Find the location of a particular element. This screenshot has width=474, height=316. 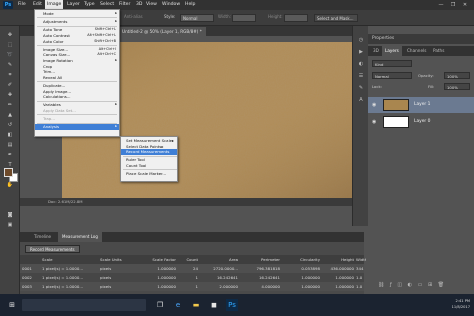

column-header: Count is located at coordinates (192, 259).